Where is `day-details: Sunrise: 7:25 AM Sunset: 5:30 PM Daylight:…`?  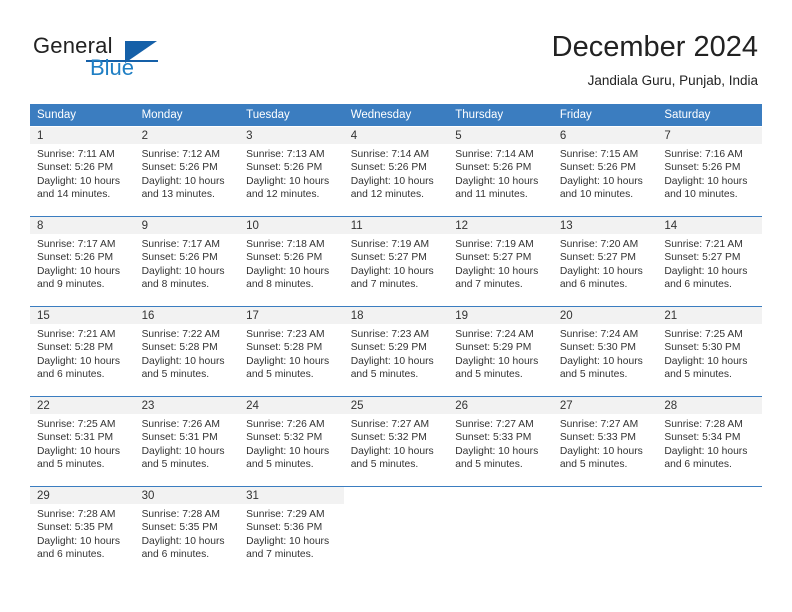 day-details: Sunrise: 7:25 AM Sunset: 5:30 PM Daylight:… is located at coordinates (709, 352).